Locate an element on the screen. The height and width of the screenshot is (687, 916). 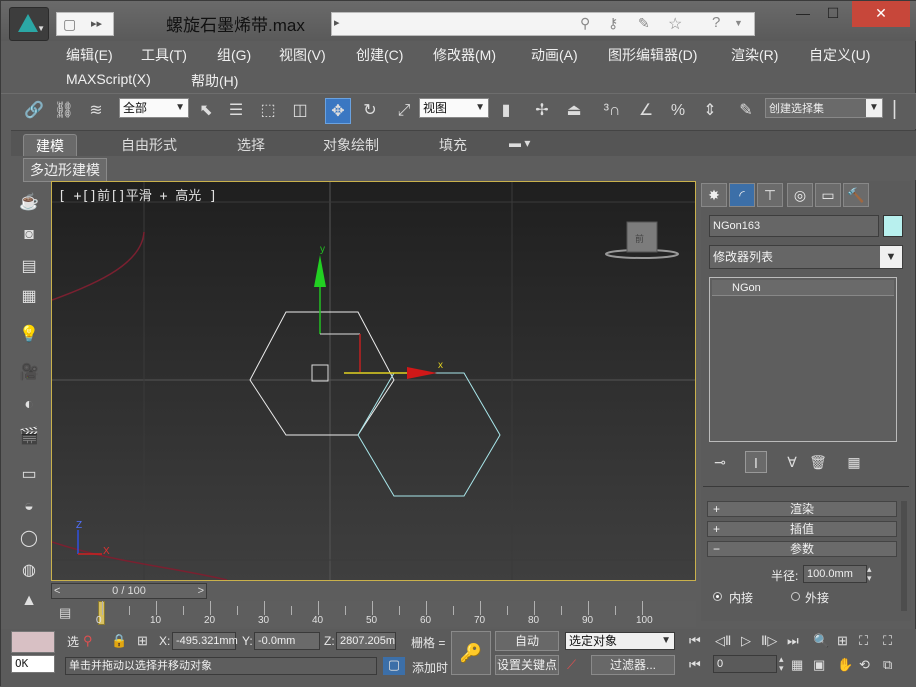
key-mode-toggle-icon: ⏮ is located at coordinates (695, 665).